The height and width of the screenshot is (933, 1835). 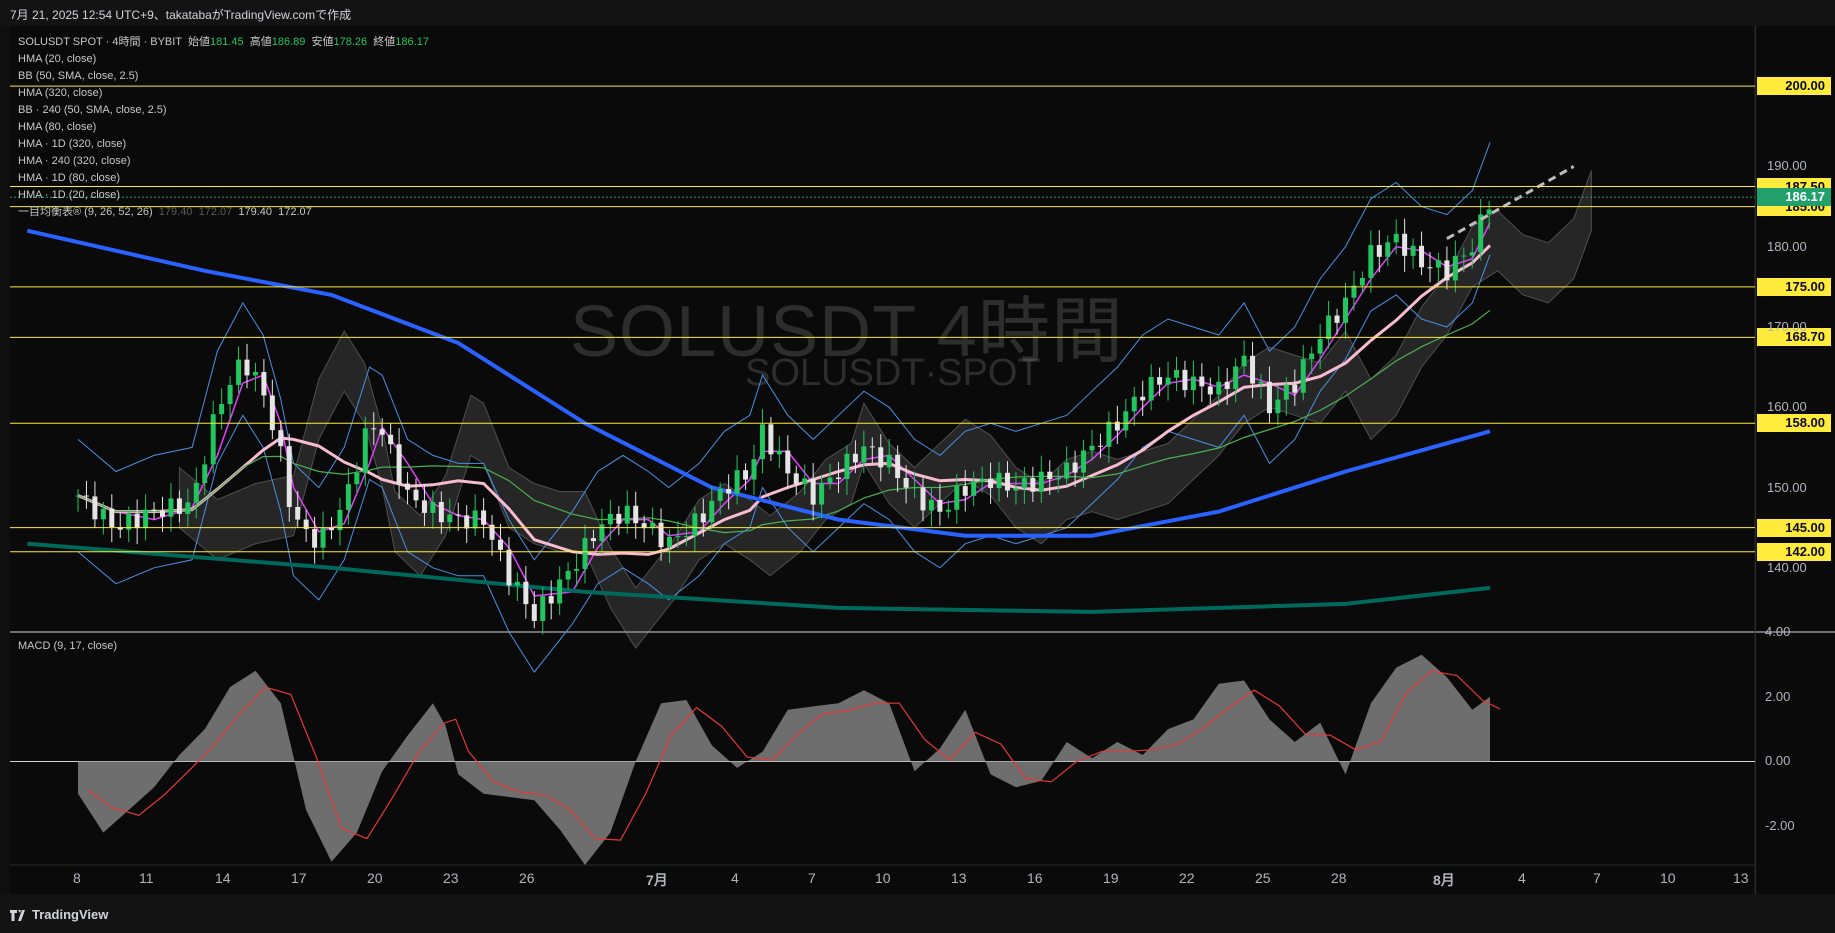 I want to click on time-axis-tick: 7, so click(x=812, y=878).